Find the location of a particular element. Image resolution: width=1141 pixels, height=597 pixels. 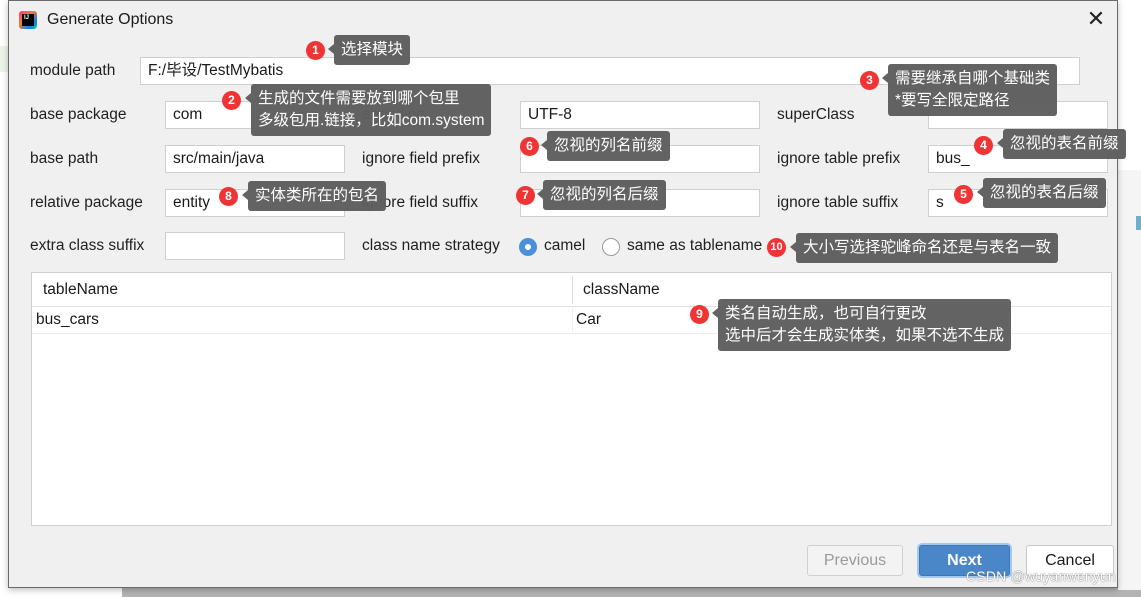

annotation-badge-9: 9 is located at coordinates (699, 314).